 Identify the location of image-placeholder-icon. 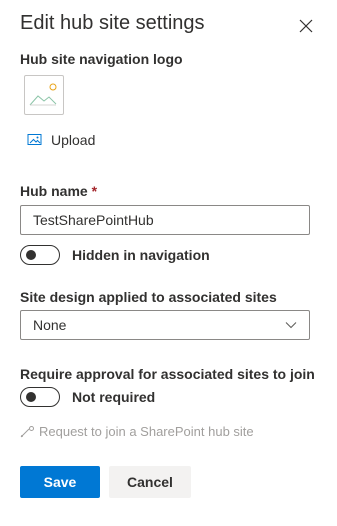
(43, 94).